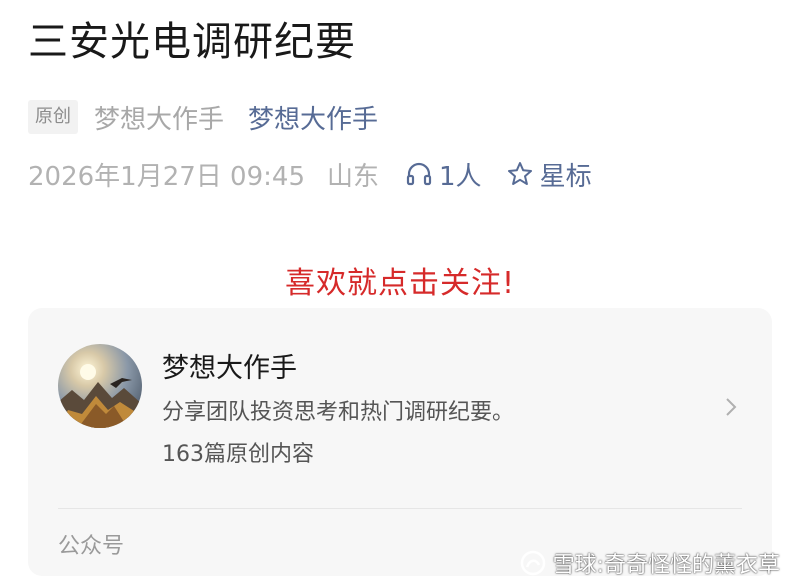 The image size is (800, 588). Describe the element at coordinates (313, 117) in the screenshot. I see `account-link: 梦想大作手` at that location.